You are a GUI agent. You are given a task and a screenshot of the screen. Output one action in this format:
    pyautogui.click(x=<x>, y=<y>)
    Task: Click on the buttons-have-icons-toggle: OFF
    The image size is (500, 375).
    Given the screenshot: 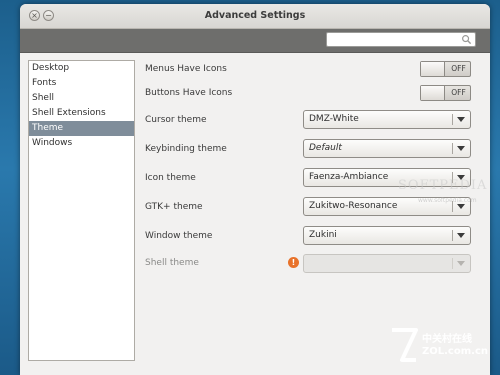 What is the action you would take?
    pyautogui.click(x=445, y=93)
    